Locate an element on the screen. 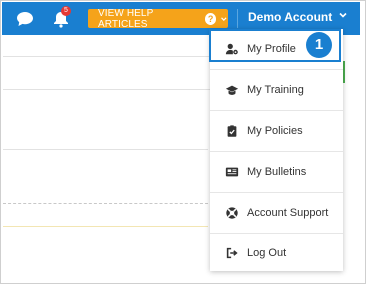 The width and height of the screenshot is (366, 284). lifebuoy-icon is located at coordinates (232, 213).